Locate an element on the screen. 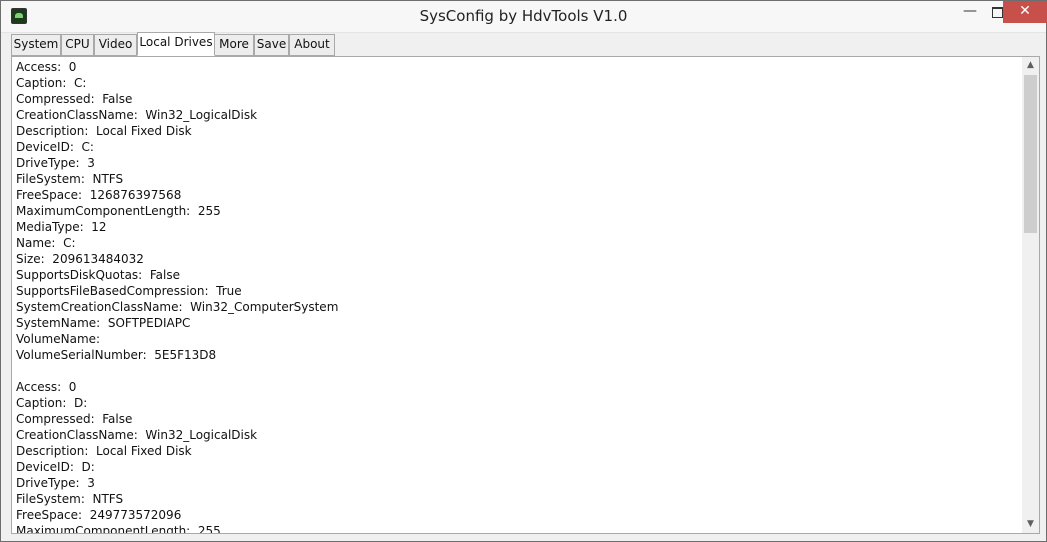  info-line is located at coordinates (177, 371).